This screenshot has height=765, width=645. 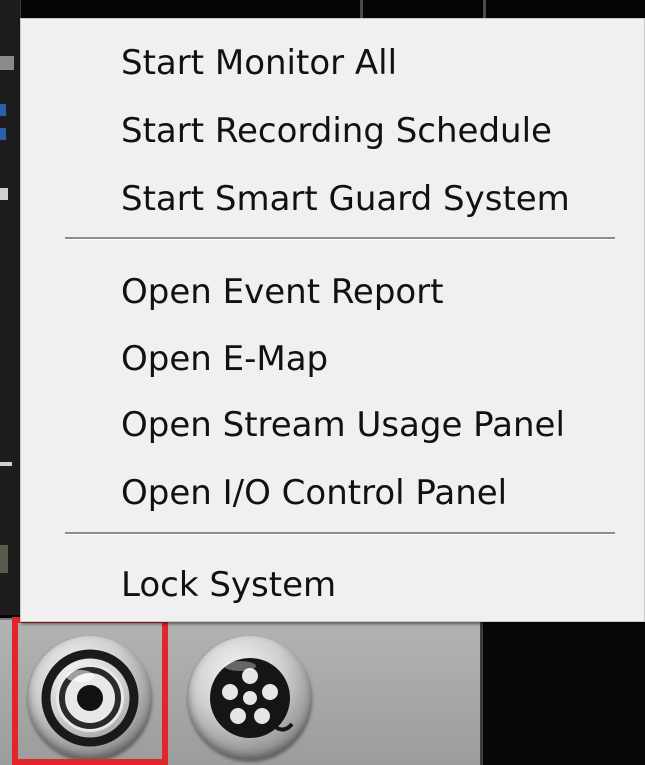 What do you see at coordinates (259, 63) in the screenshot?
I see `menu-item-start-monitor-all: Start Monitor All` at bounding box center [259, 63].